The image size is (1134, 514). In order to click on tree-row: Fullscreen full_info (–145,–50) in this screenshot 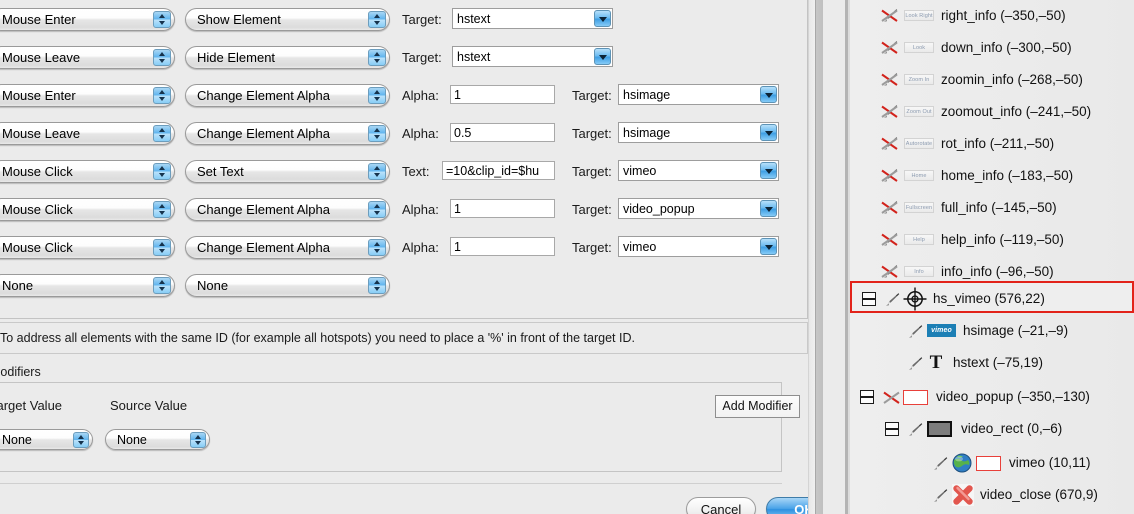, I will do `click(992, 208)`.